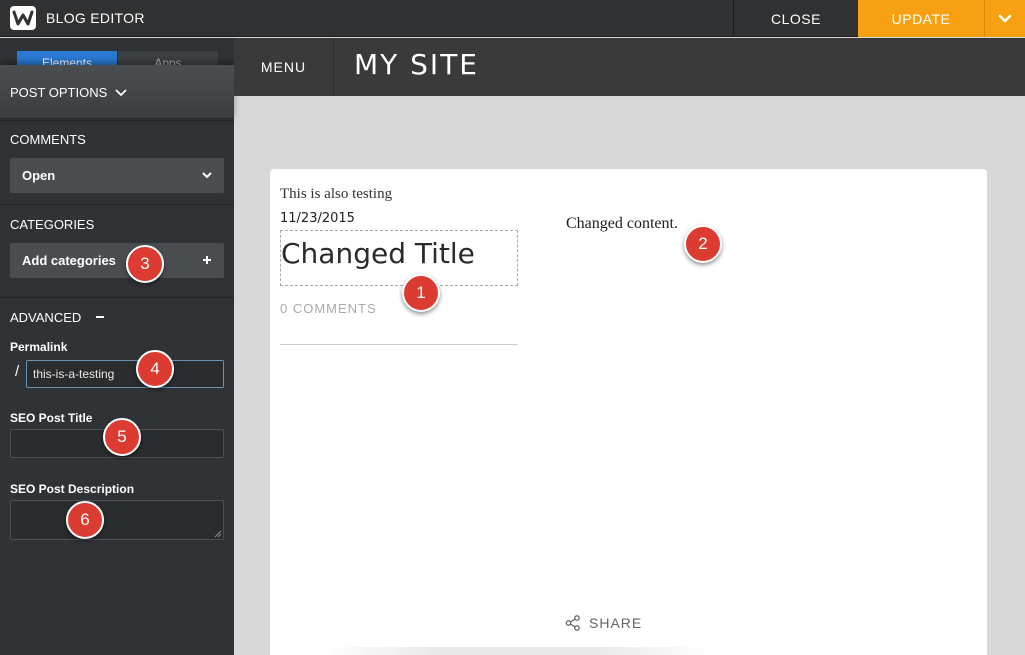 This screenshot has height=655, width=1025. I want to click on seo-title-label: SEO Post Title, so click(51, 418).